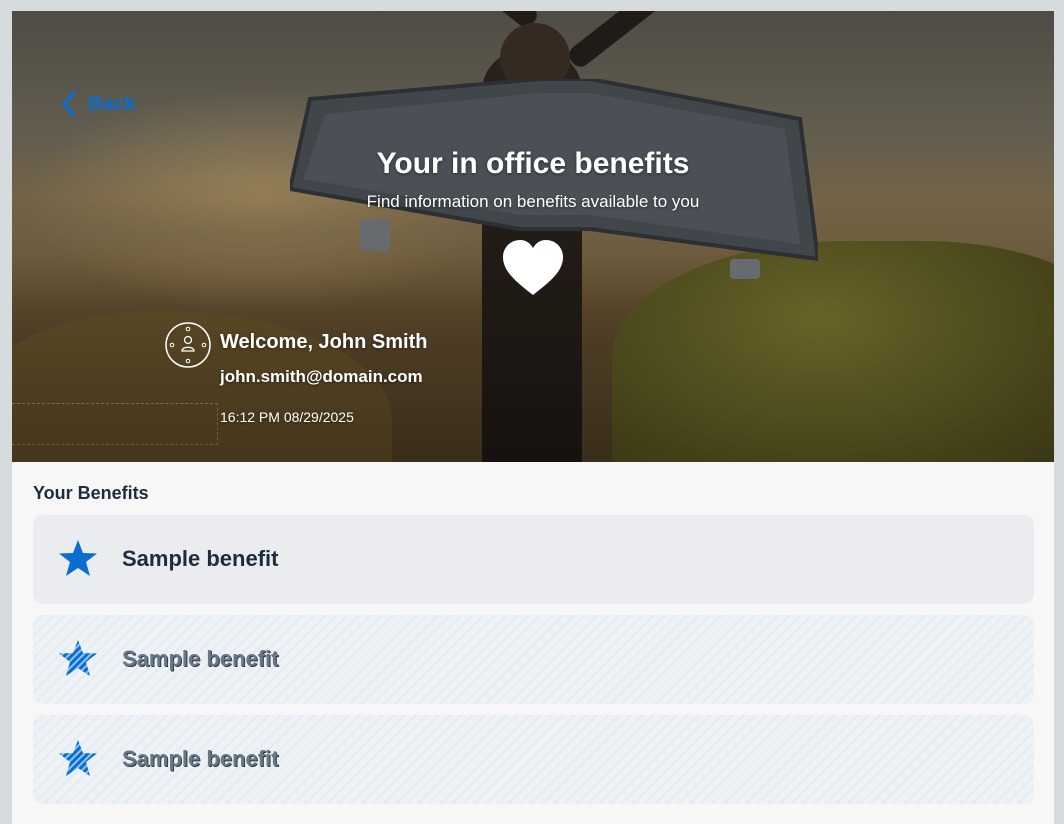  I want to click on hero-placeholder-outline, so click(115, 424).